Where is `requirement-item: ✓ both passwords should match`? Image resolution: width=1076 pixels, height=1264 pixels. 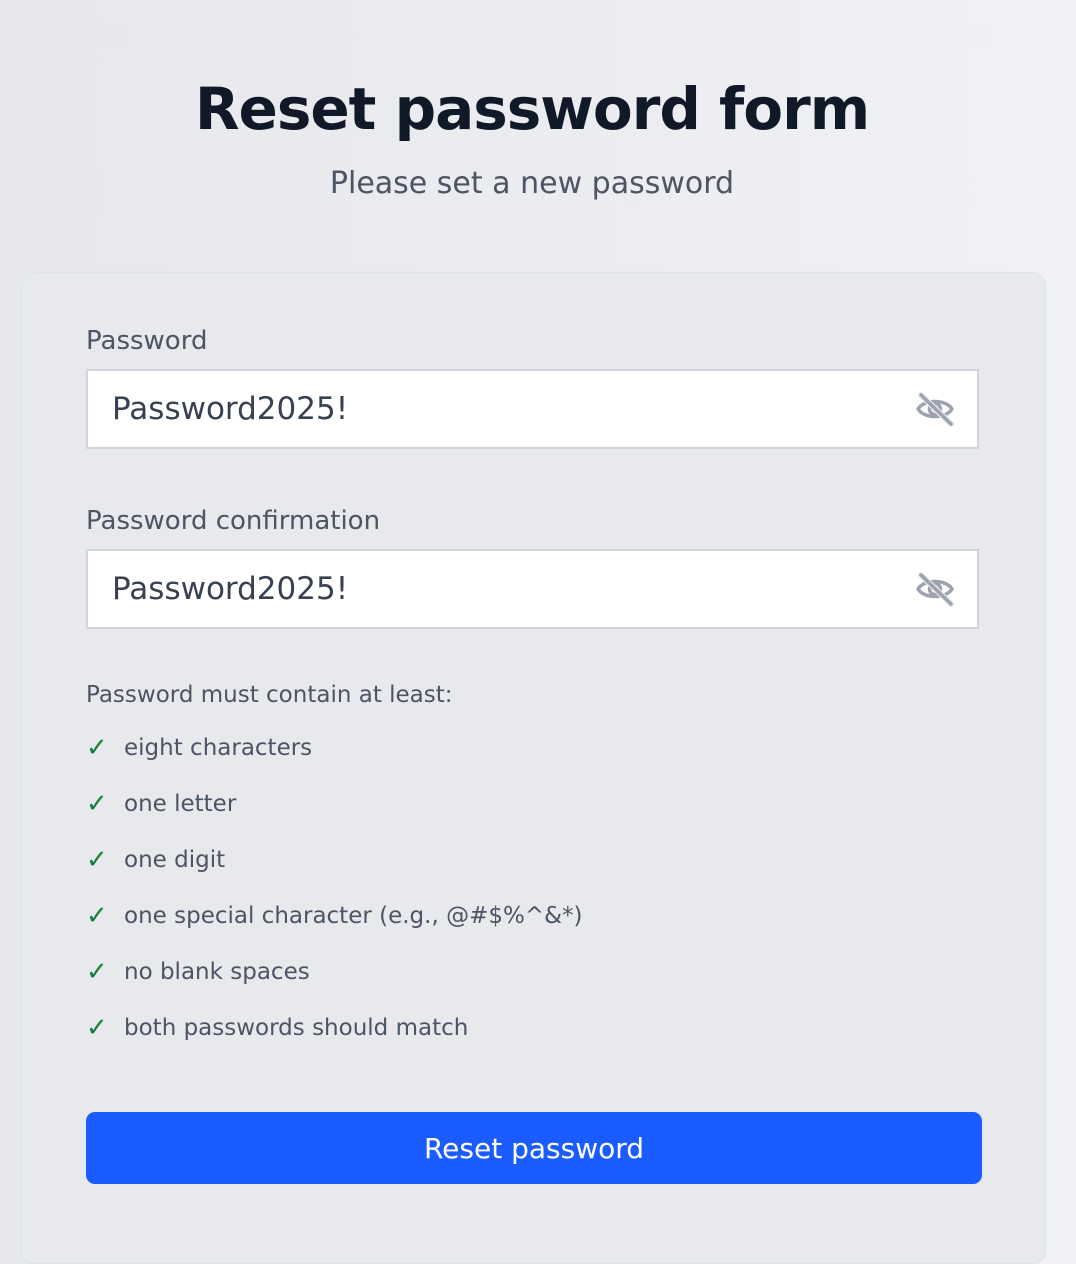
requirement-item: ✓ both passwords should match is located at coordinates (277, 1028).